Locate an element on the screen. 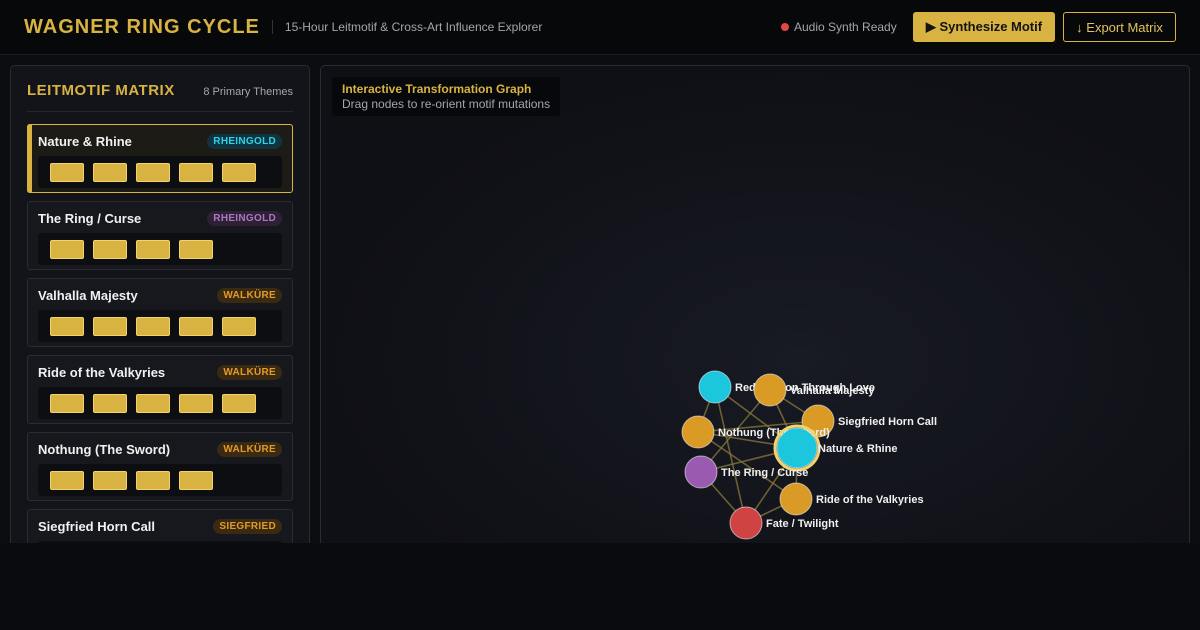 Image resolution: width=1200 pixels, height=630 pixels. motif-card: Ride of the Valkyries WALKÜRE is located at coordinates (160, 389).